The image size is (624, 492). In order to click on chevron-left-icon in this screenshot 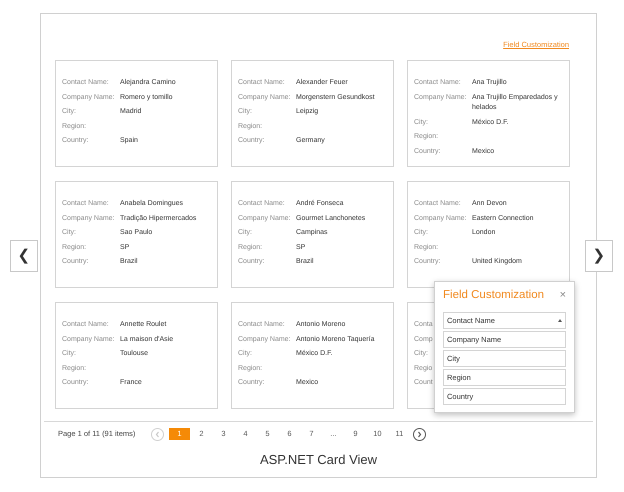, I will do `click(157, 434)`.